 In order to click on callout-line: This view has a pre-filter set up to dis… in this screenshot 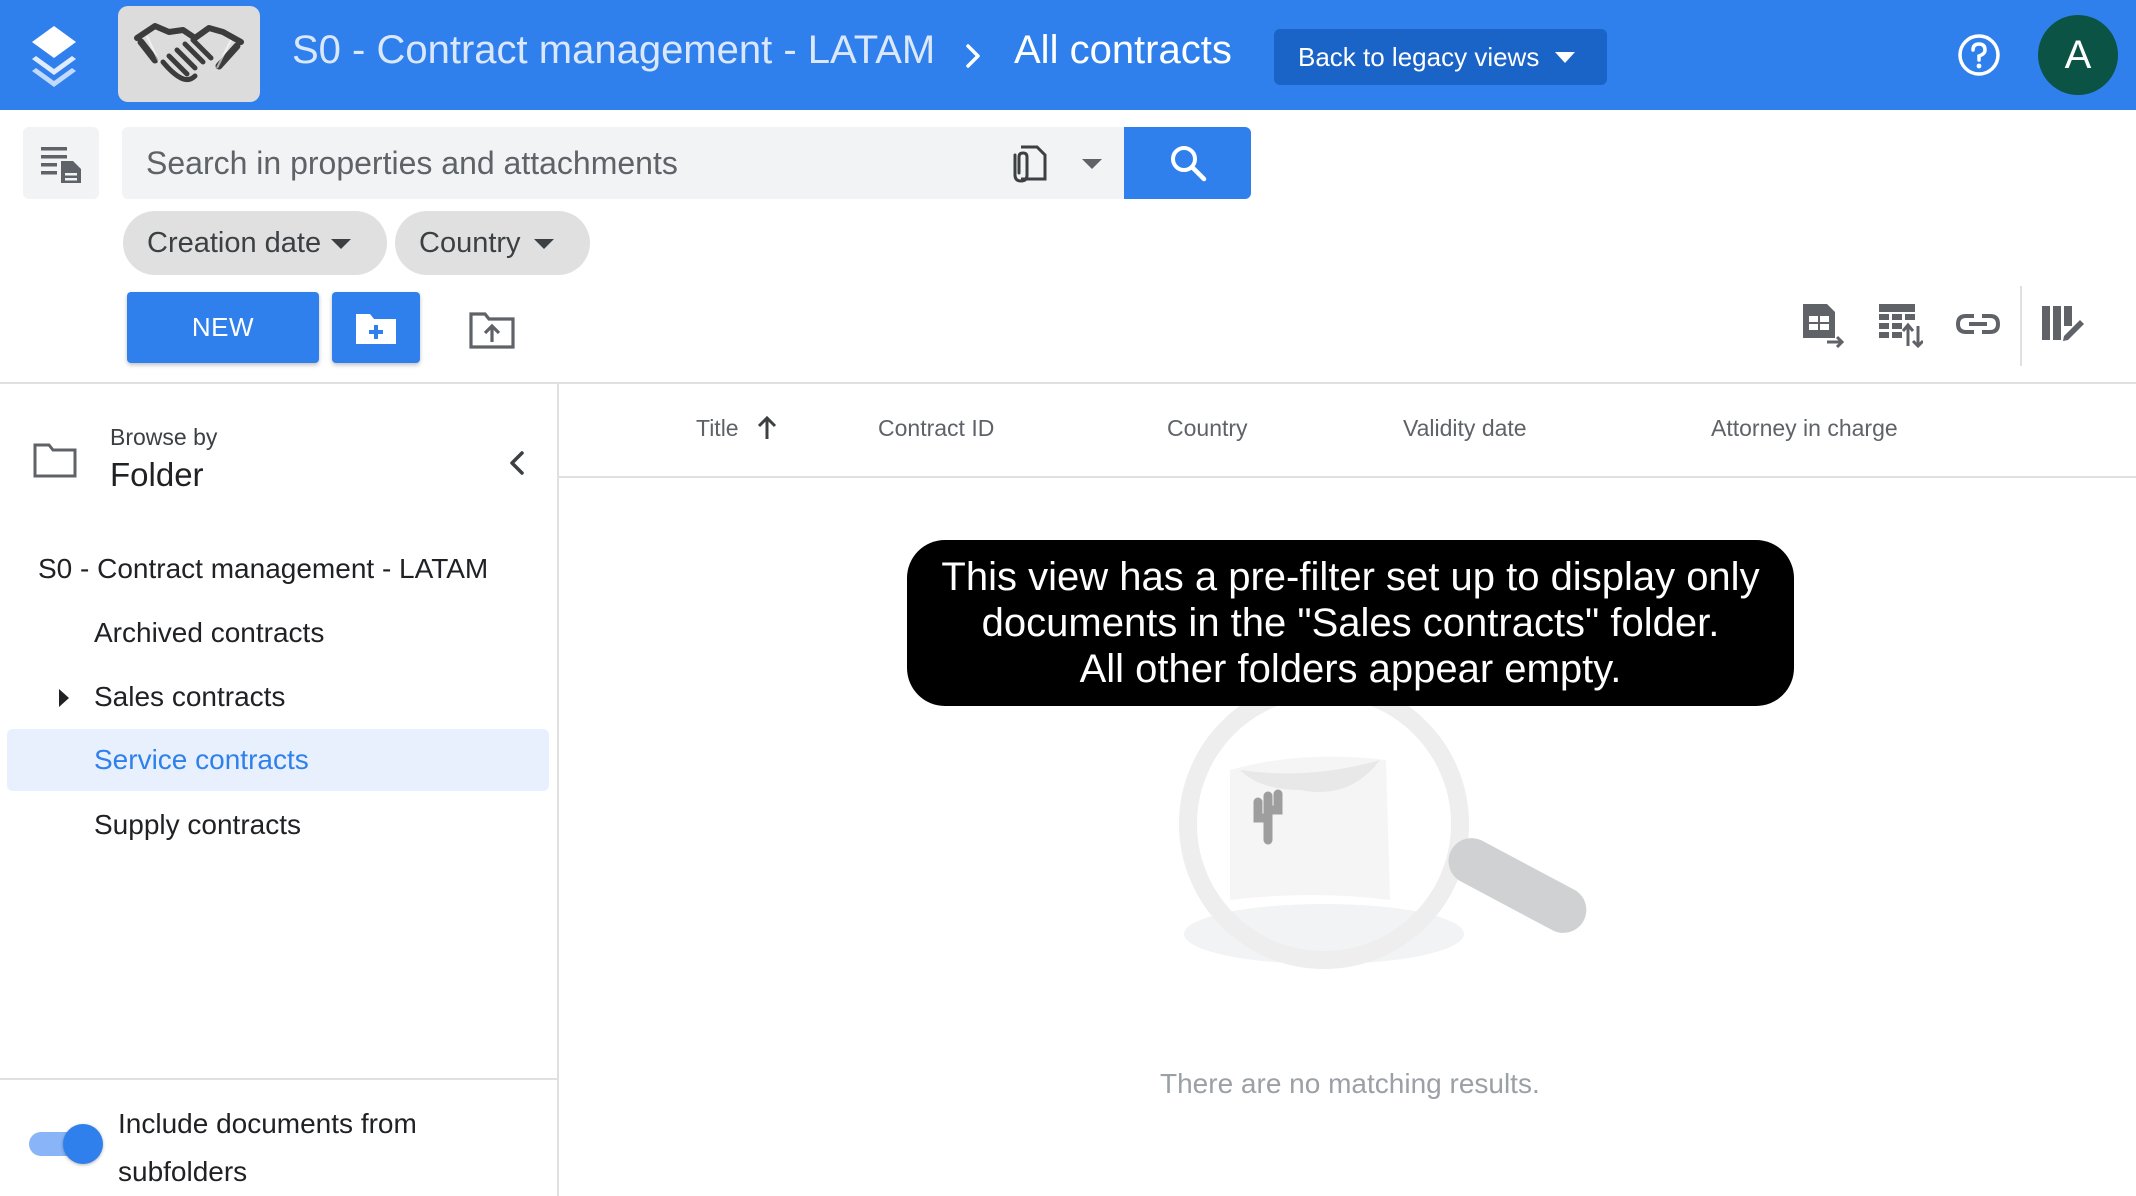, I will do `click(1350, 577)`.